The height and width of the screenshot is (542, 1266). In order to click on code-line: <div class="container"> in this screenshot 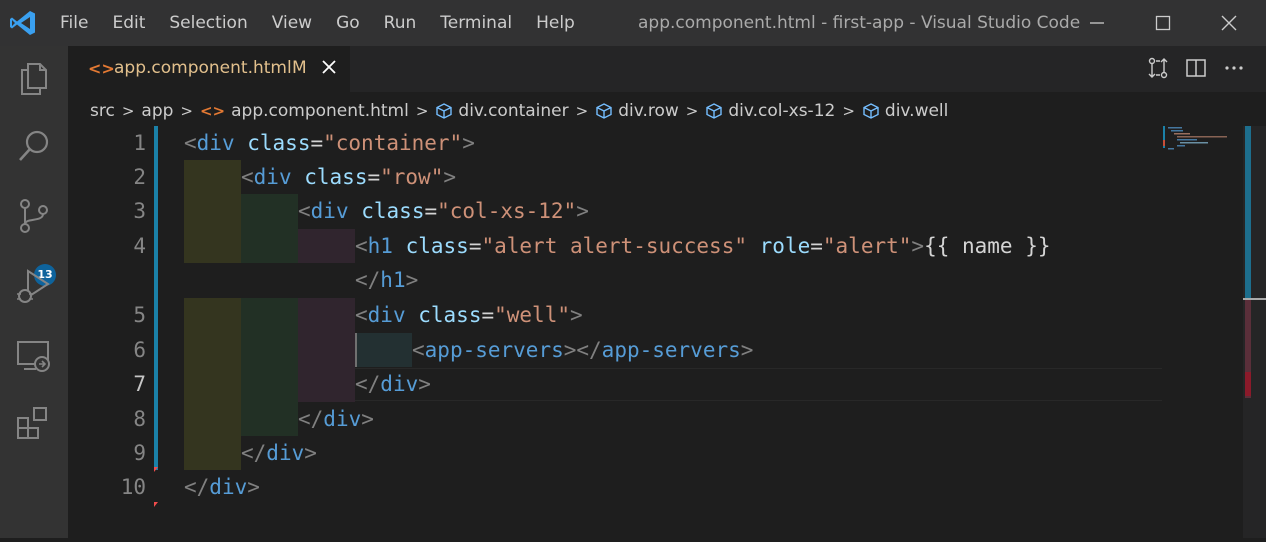, I will do `click(329, 143)`.